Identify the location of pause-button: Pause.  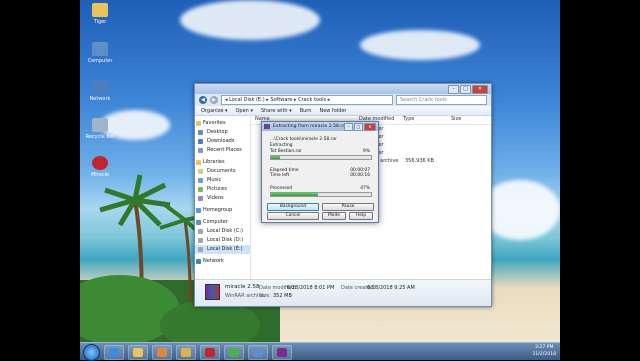
(348, 207).